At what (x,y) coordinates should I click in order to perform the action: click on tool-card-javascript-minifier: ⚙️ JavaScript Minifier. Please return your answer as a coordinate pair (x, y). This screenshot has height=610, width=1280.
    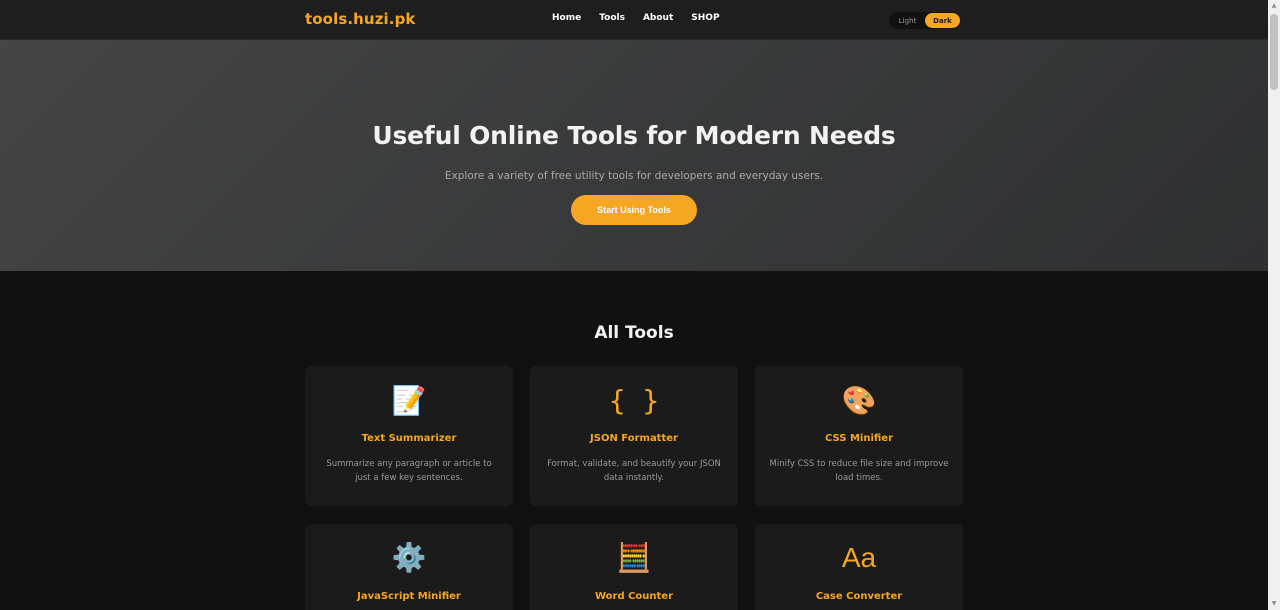
    Looking at the image, I should click on (409, 567).